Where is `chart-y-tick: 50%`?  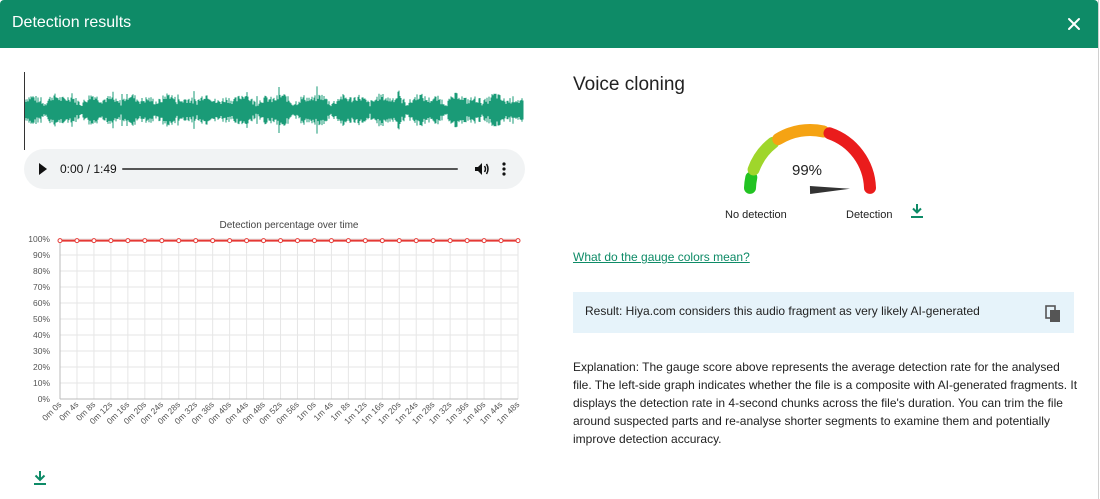 chart-y-tick: 50% is located at coordinates (41, 319).